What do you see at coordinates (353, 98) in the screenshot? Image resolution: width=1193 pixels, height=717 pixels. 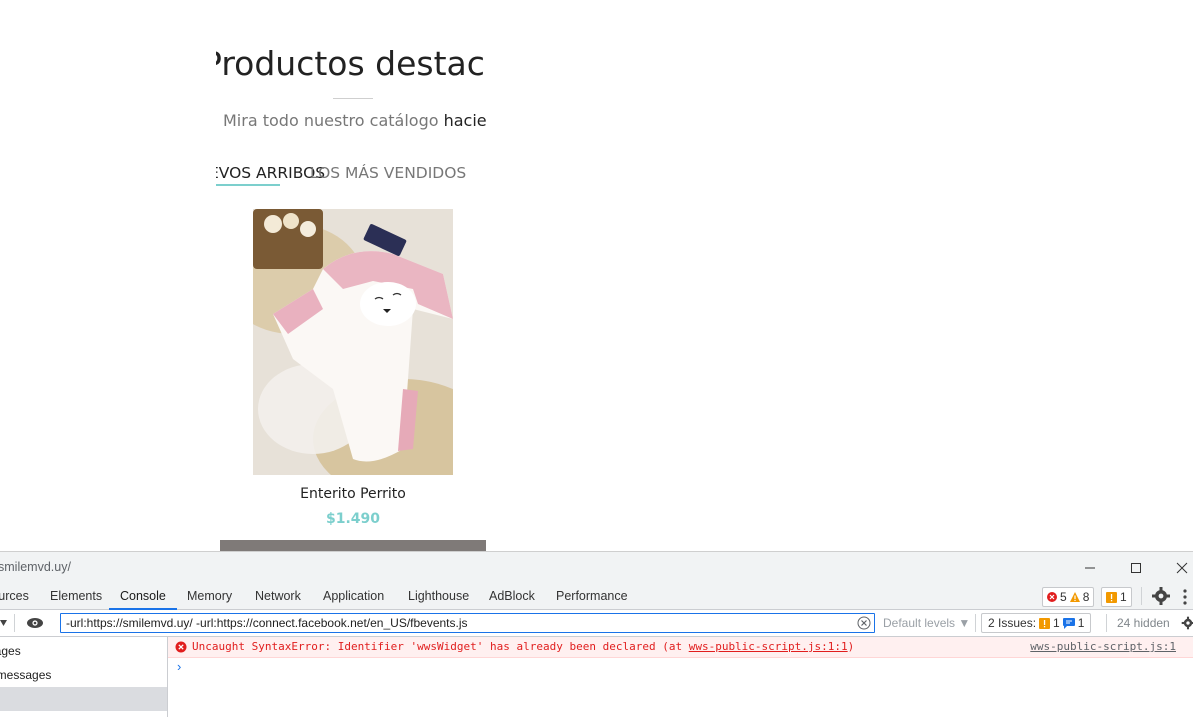 I see `title-divider` at bounding box center [353, 98].